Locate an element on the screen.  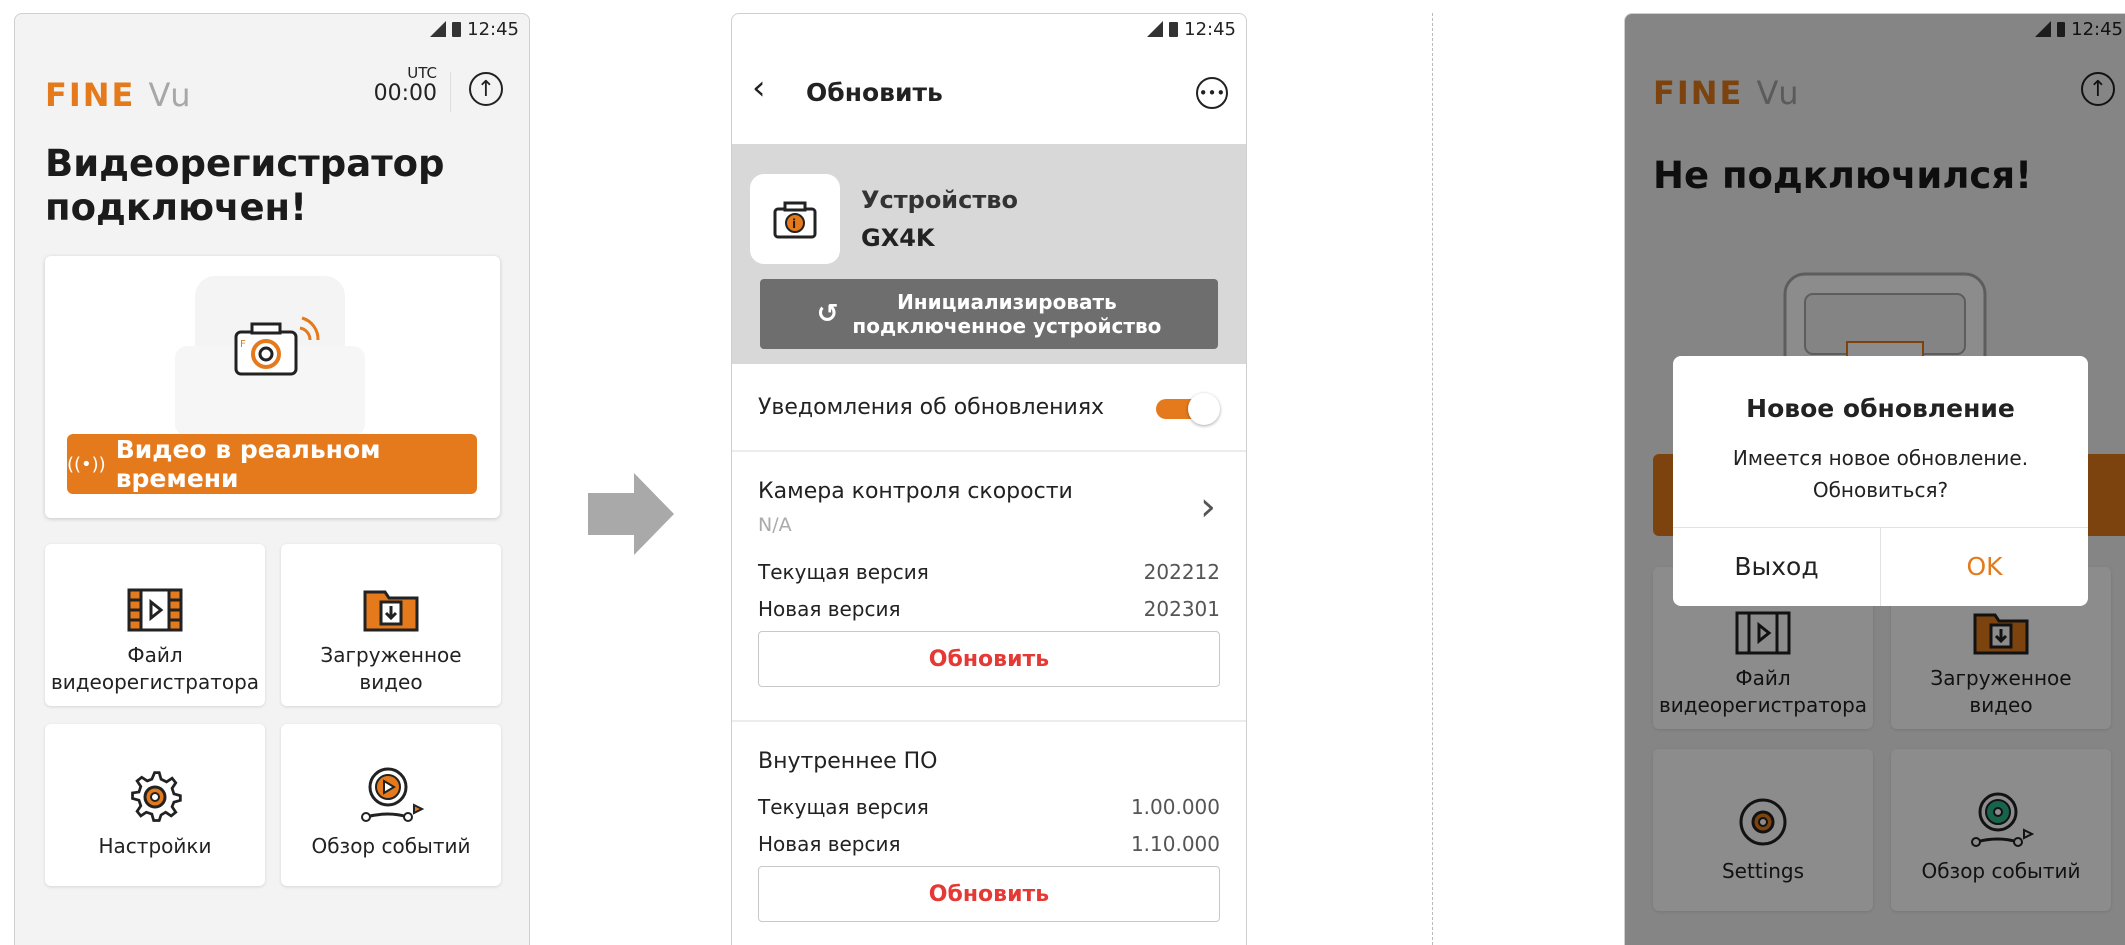
live-video-button: ((•)) Видео в реальном времени is located at coordinates (272, 464).